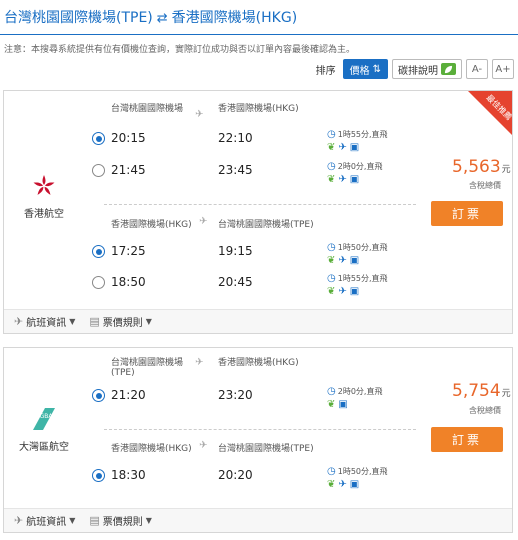 The width and height of the screenshot is (518, 540). Describe the element at coordinates (214, 478) in the screenshot. I see `flight-option: 18:30 20:20 ◷ 1時50分,直飛 ❦ ✈ ▣` at that location.